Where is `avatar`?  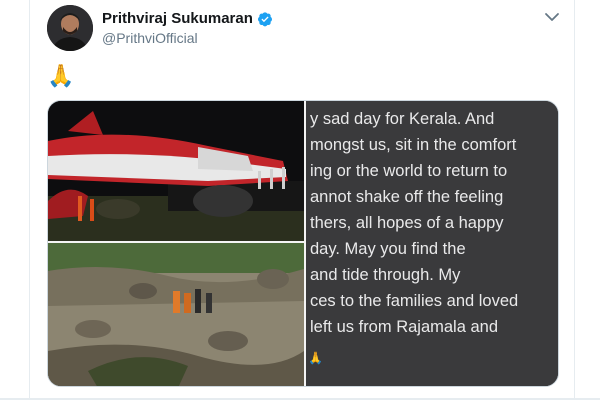 avatar is located at coordinates (70, 28).